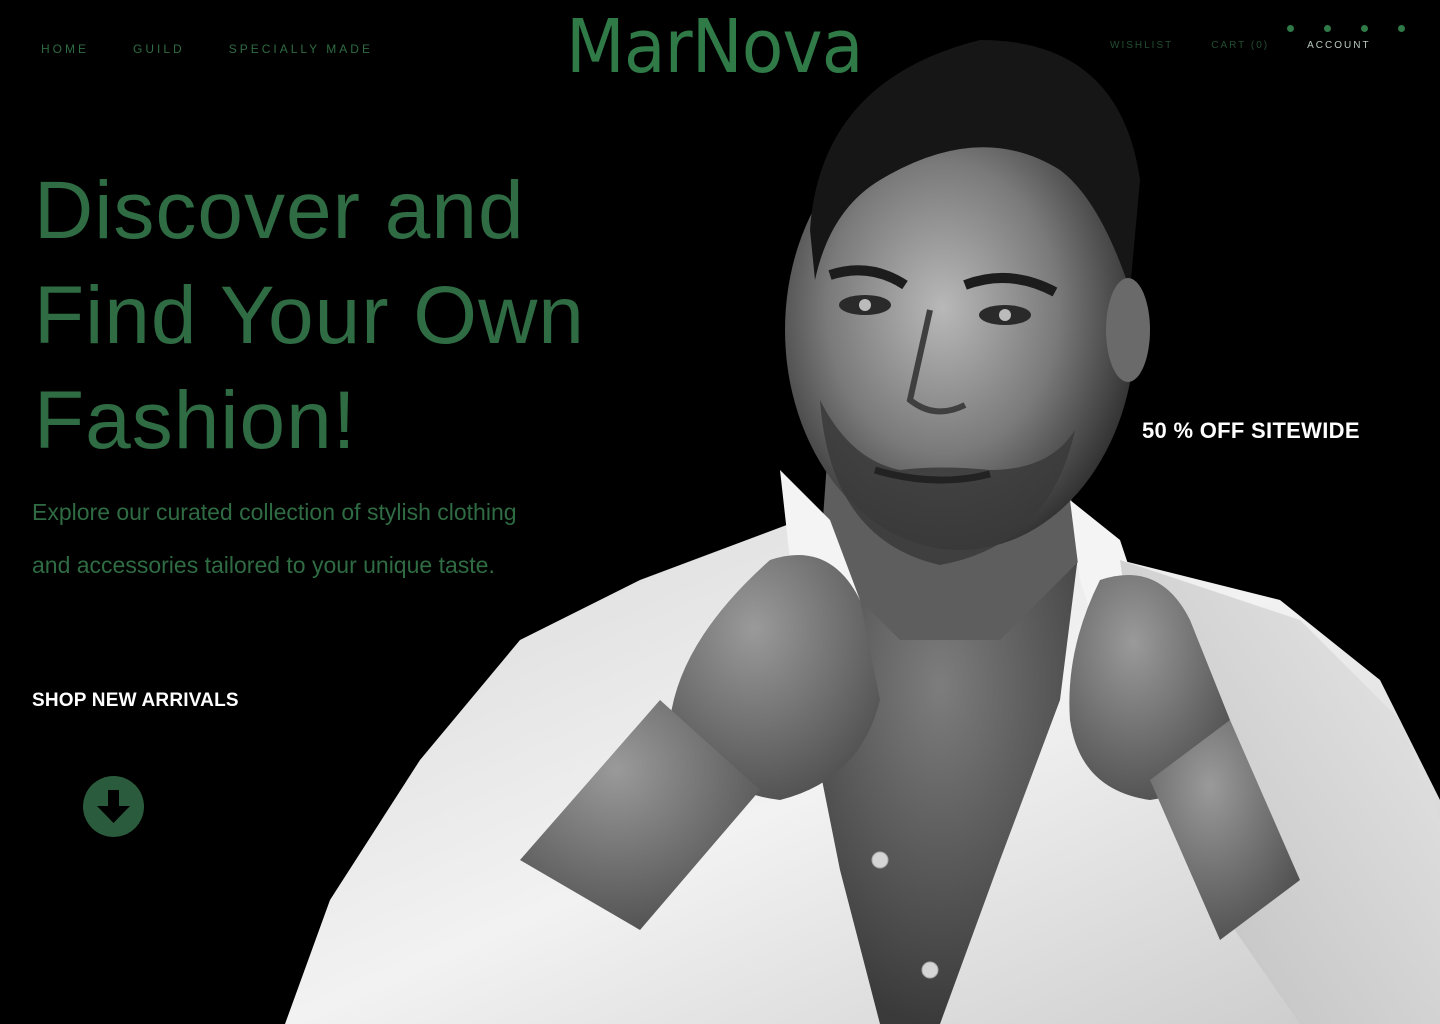  Describe the element at coordinates (195, 420) in the screenshot. I see `hero-headline-line: Fashion!` at that location.